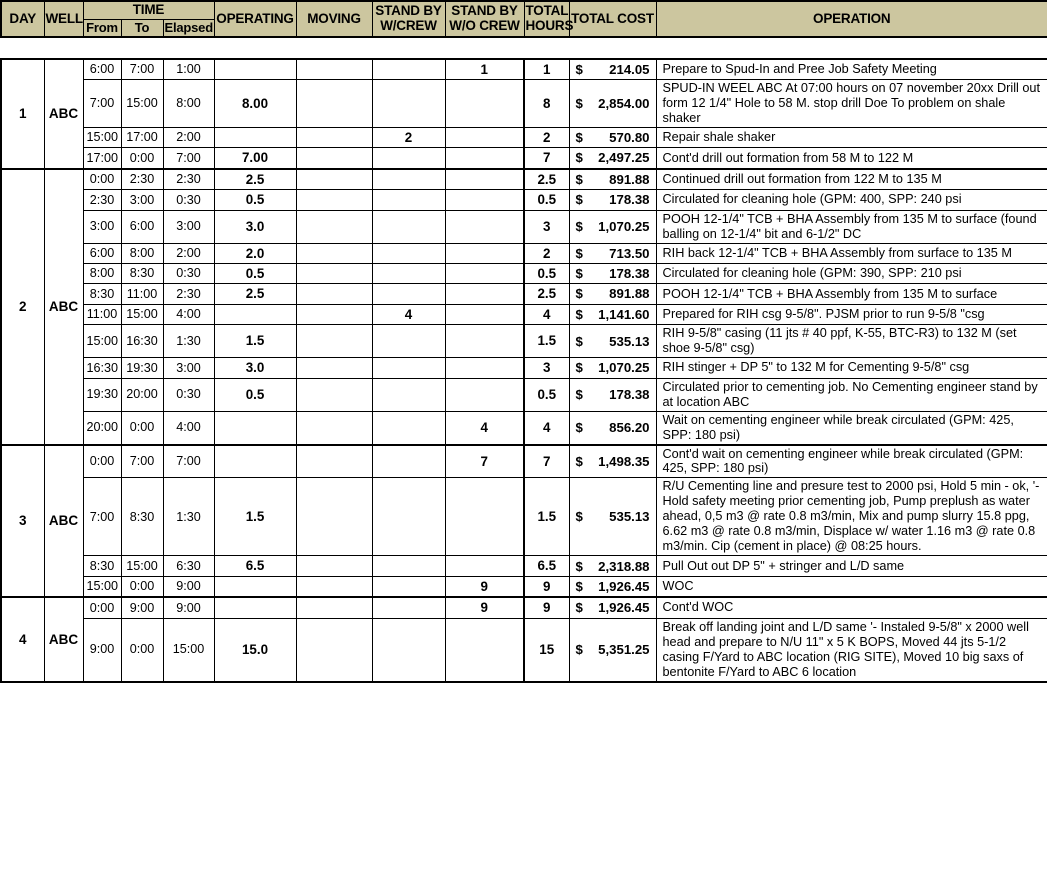 The width and height of the screenshot is (1047, 889). I want to click on col-header-moving: MOVING, so click(334, 19).